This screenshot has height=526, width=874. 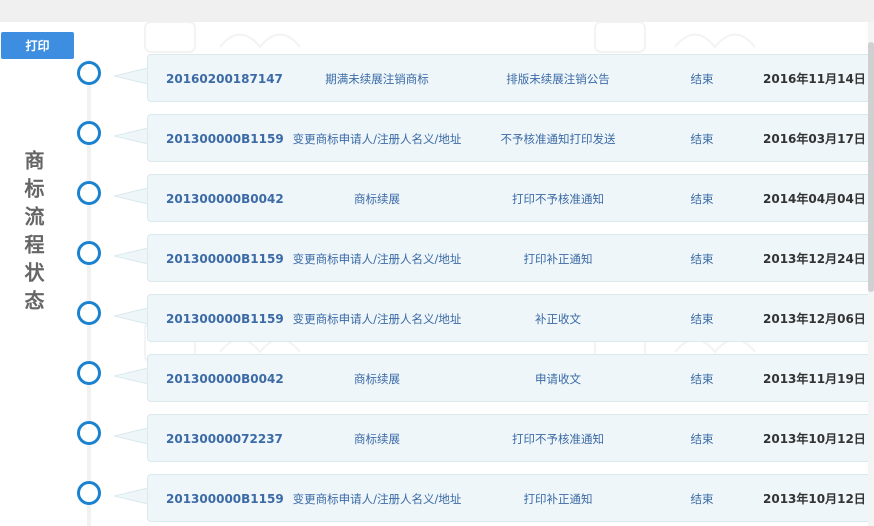 I want to click on top-bar, so click(x=437, y=11).